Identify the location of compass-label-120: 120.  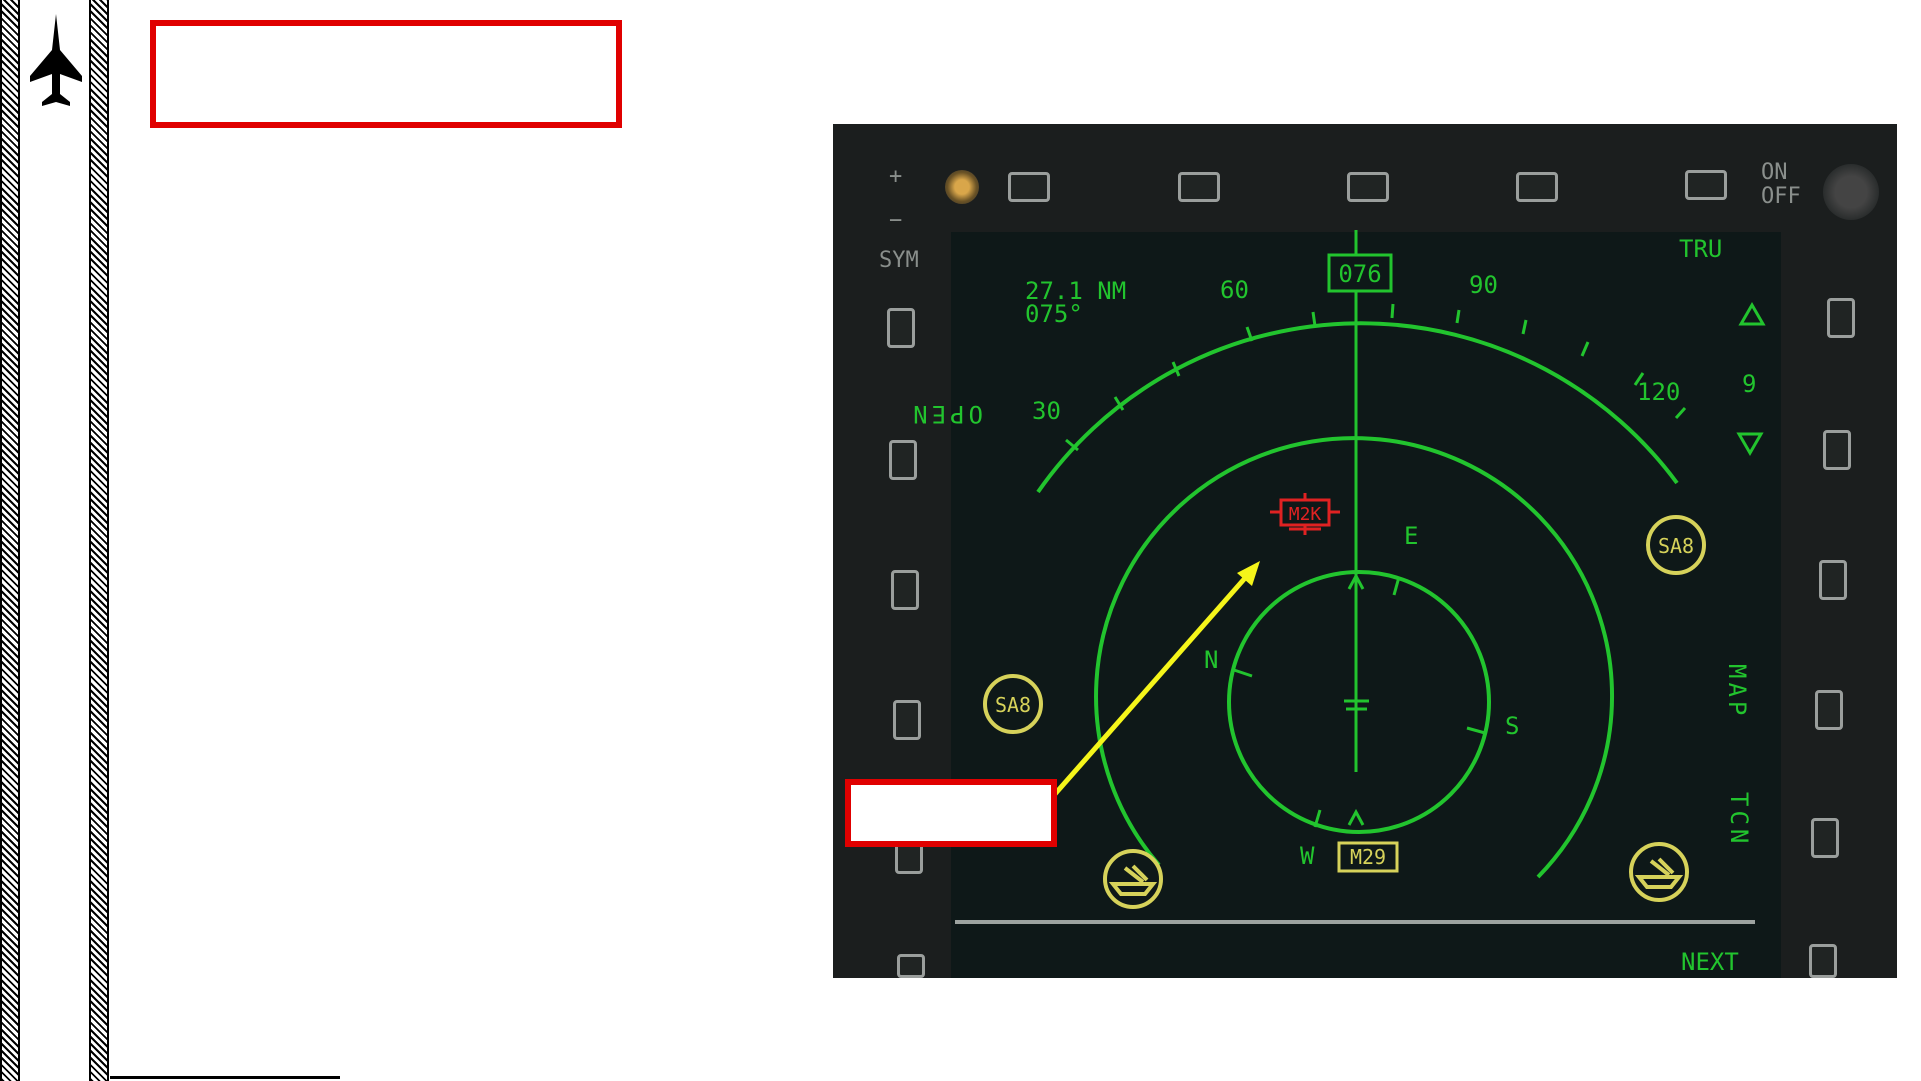
(1658, 392).